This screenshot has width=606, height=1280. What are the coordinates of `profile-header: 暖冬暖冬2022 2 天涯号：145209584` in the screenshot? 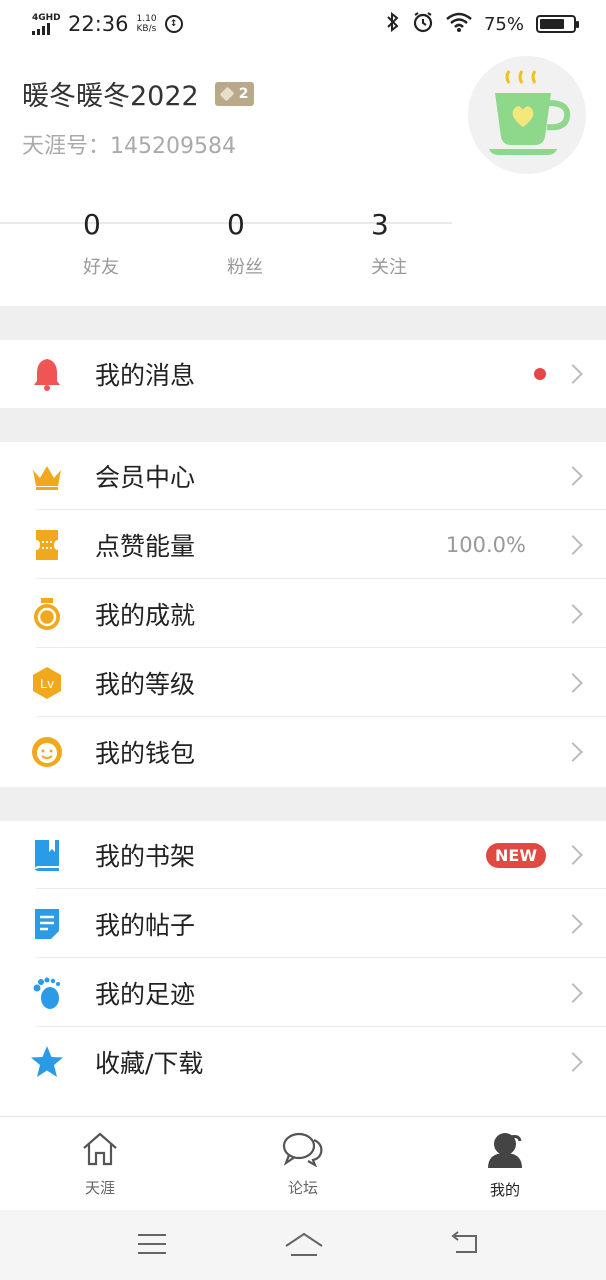 It's located at (303, 136).